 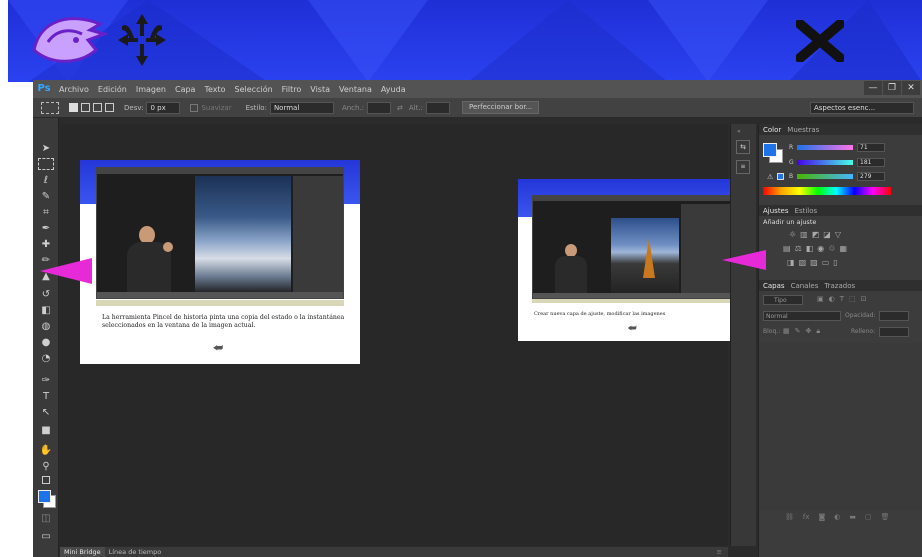 What do you see at coordinates (393, 89) in the screenshot?
I see `menu-ayuda: Ayuda` at bounding box center [393, 89].